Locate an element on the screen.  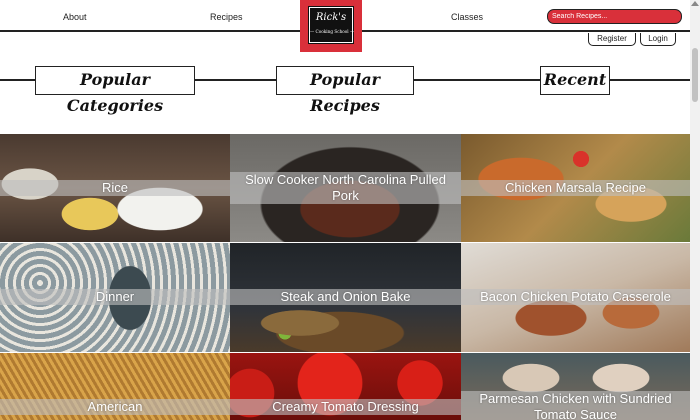
nav-about-link: About is located at coordinates (75, 17).